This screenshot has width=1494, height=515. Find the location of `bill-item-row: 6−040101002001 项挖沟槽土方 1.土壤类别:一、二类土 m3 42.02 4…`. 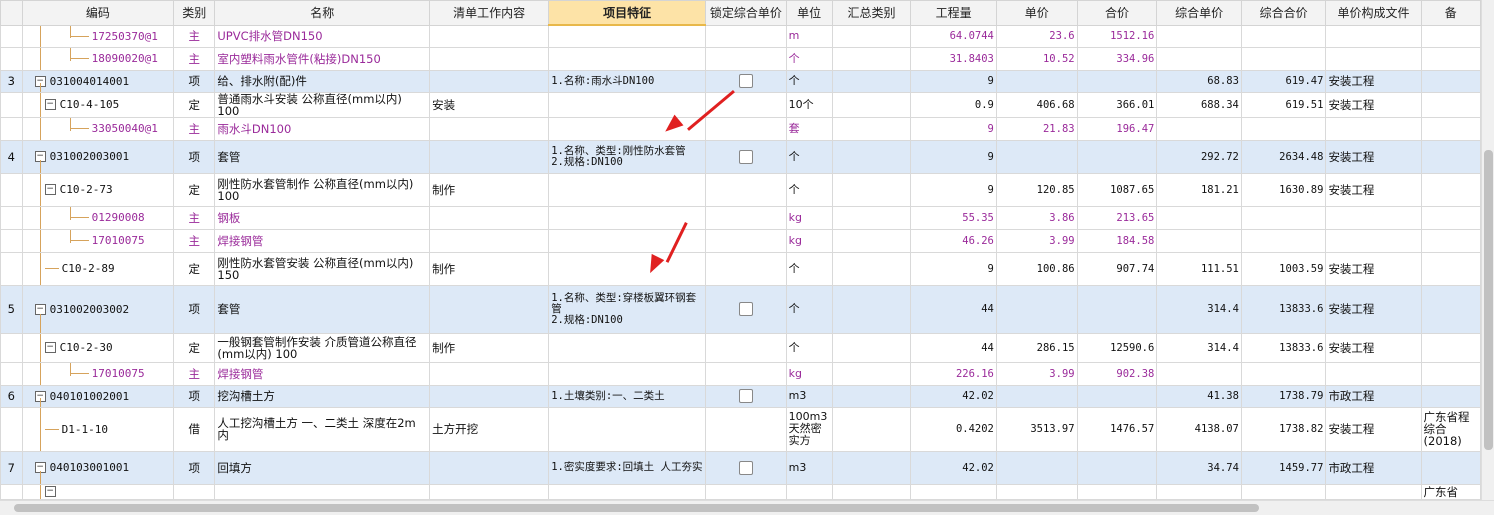

bill-item-row: 6−040101002001 项挖沟槽土方 1.土壤类别:一、二类土 m3 42.02 4… is located at coordinates (740, 396).